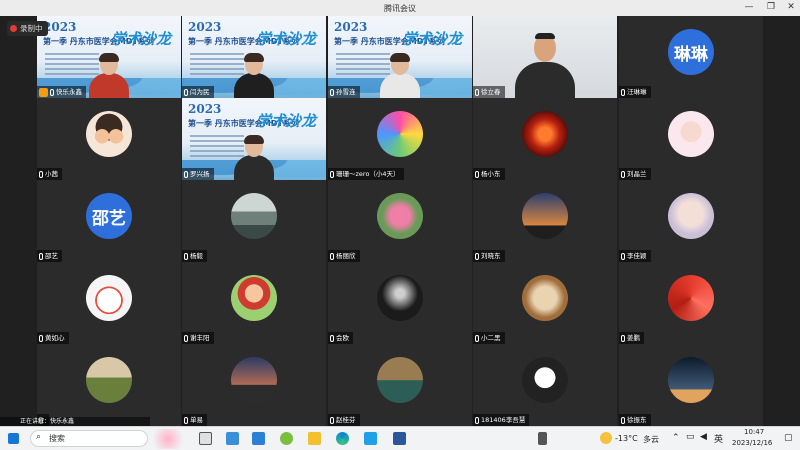 This screenshot has width=800, height=450. I want to click on speaker-notice: 正在讲解：快乐永鑫, so click(75, 421).